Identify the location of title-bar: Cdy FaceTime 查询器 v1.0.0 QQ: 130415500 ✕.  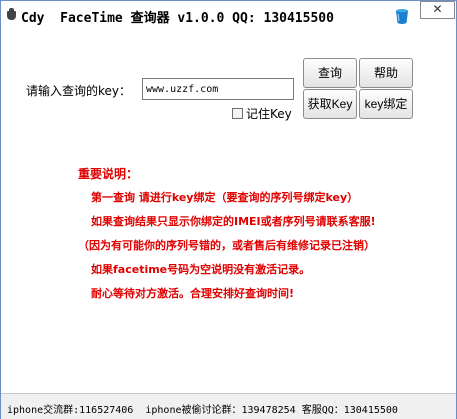
(228, 16).